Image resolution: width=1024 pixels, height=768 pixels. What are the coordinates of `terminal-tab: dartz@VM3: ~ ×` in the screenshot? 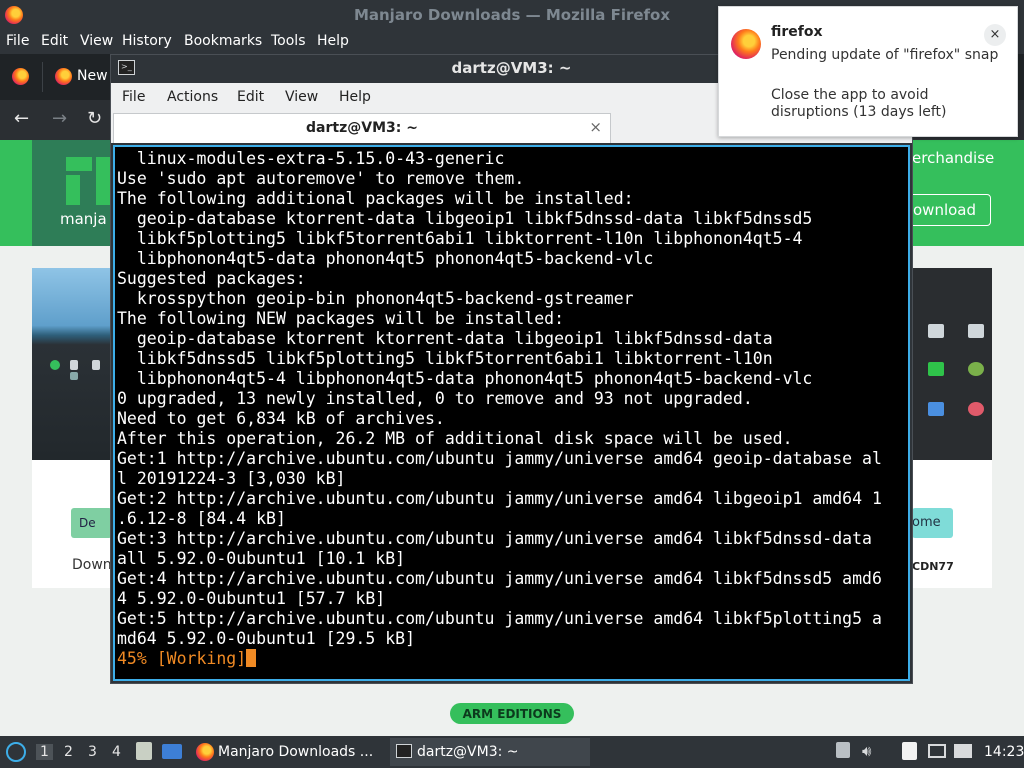 It's located at (362, 128).